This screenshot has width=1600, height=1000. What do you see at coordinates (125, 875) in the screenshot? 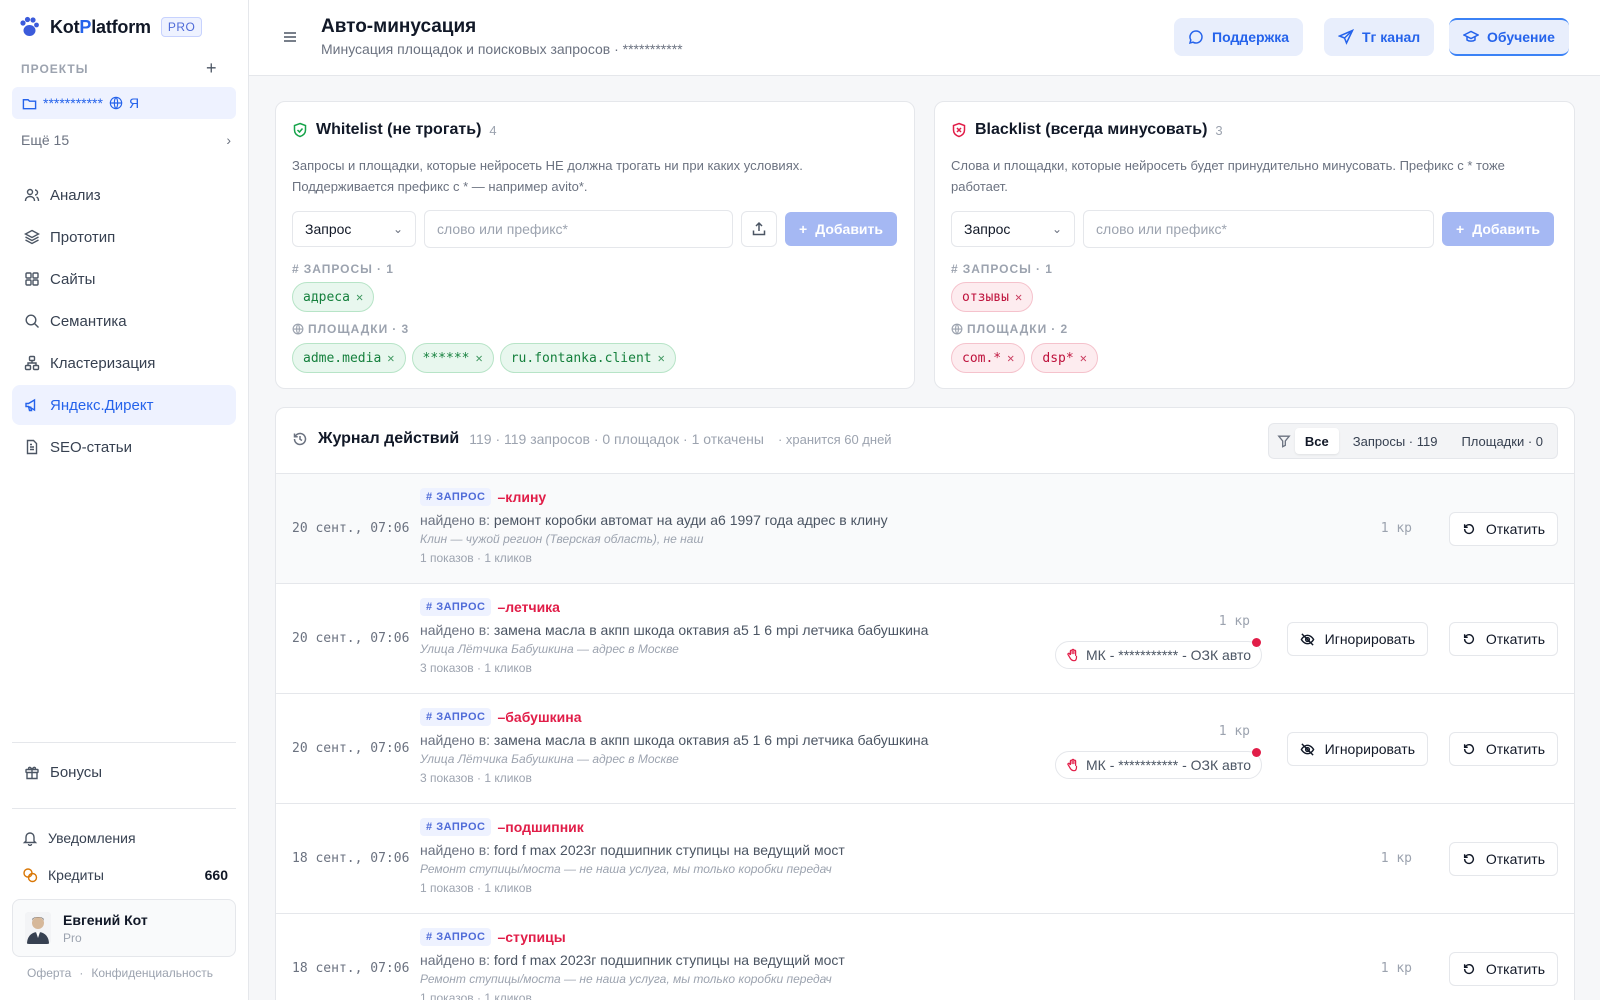
I see `credits-link: Кредиты 660` at bounding box center [125, 875].